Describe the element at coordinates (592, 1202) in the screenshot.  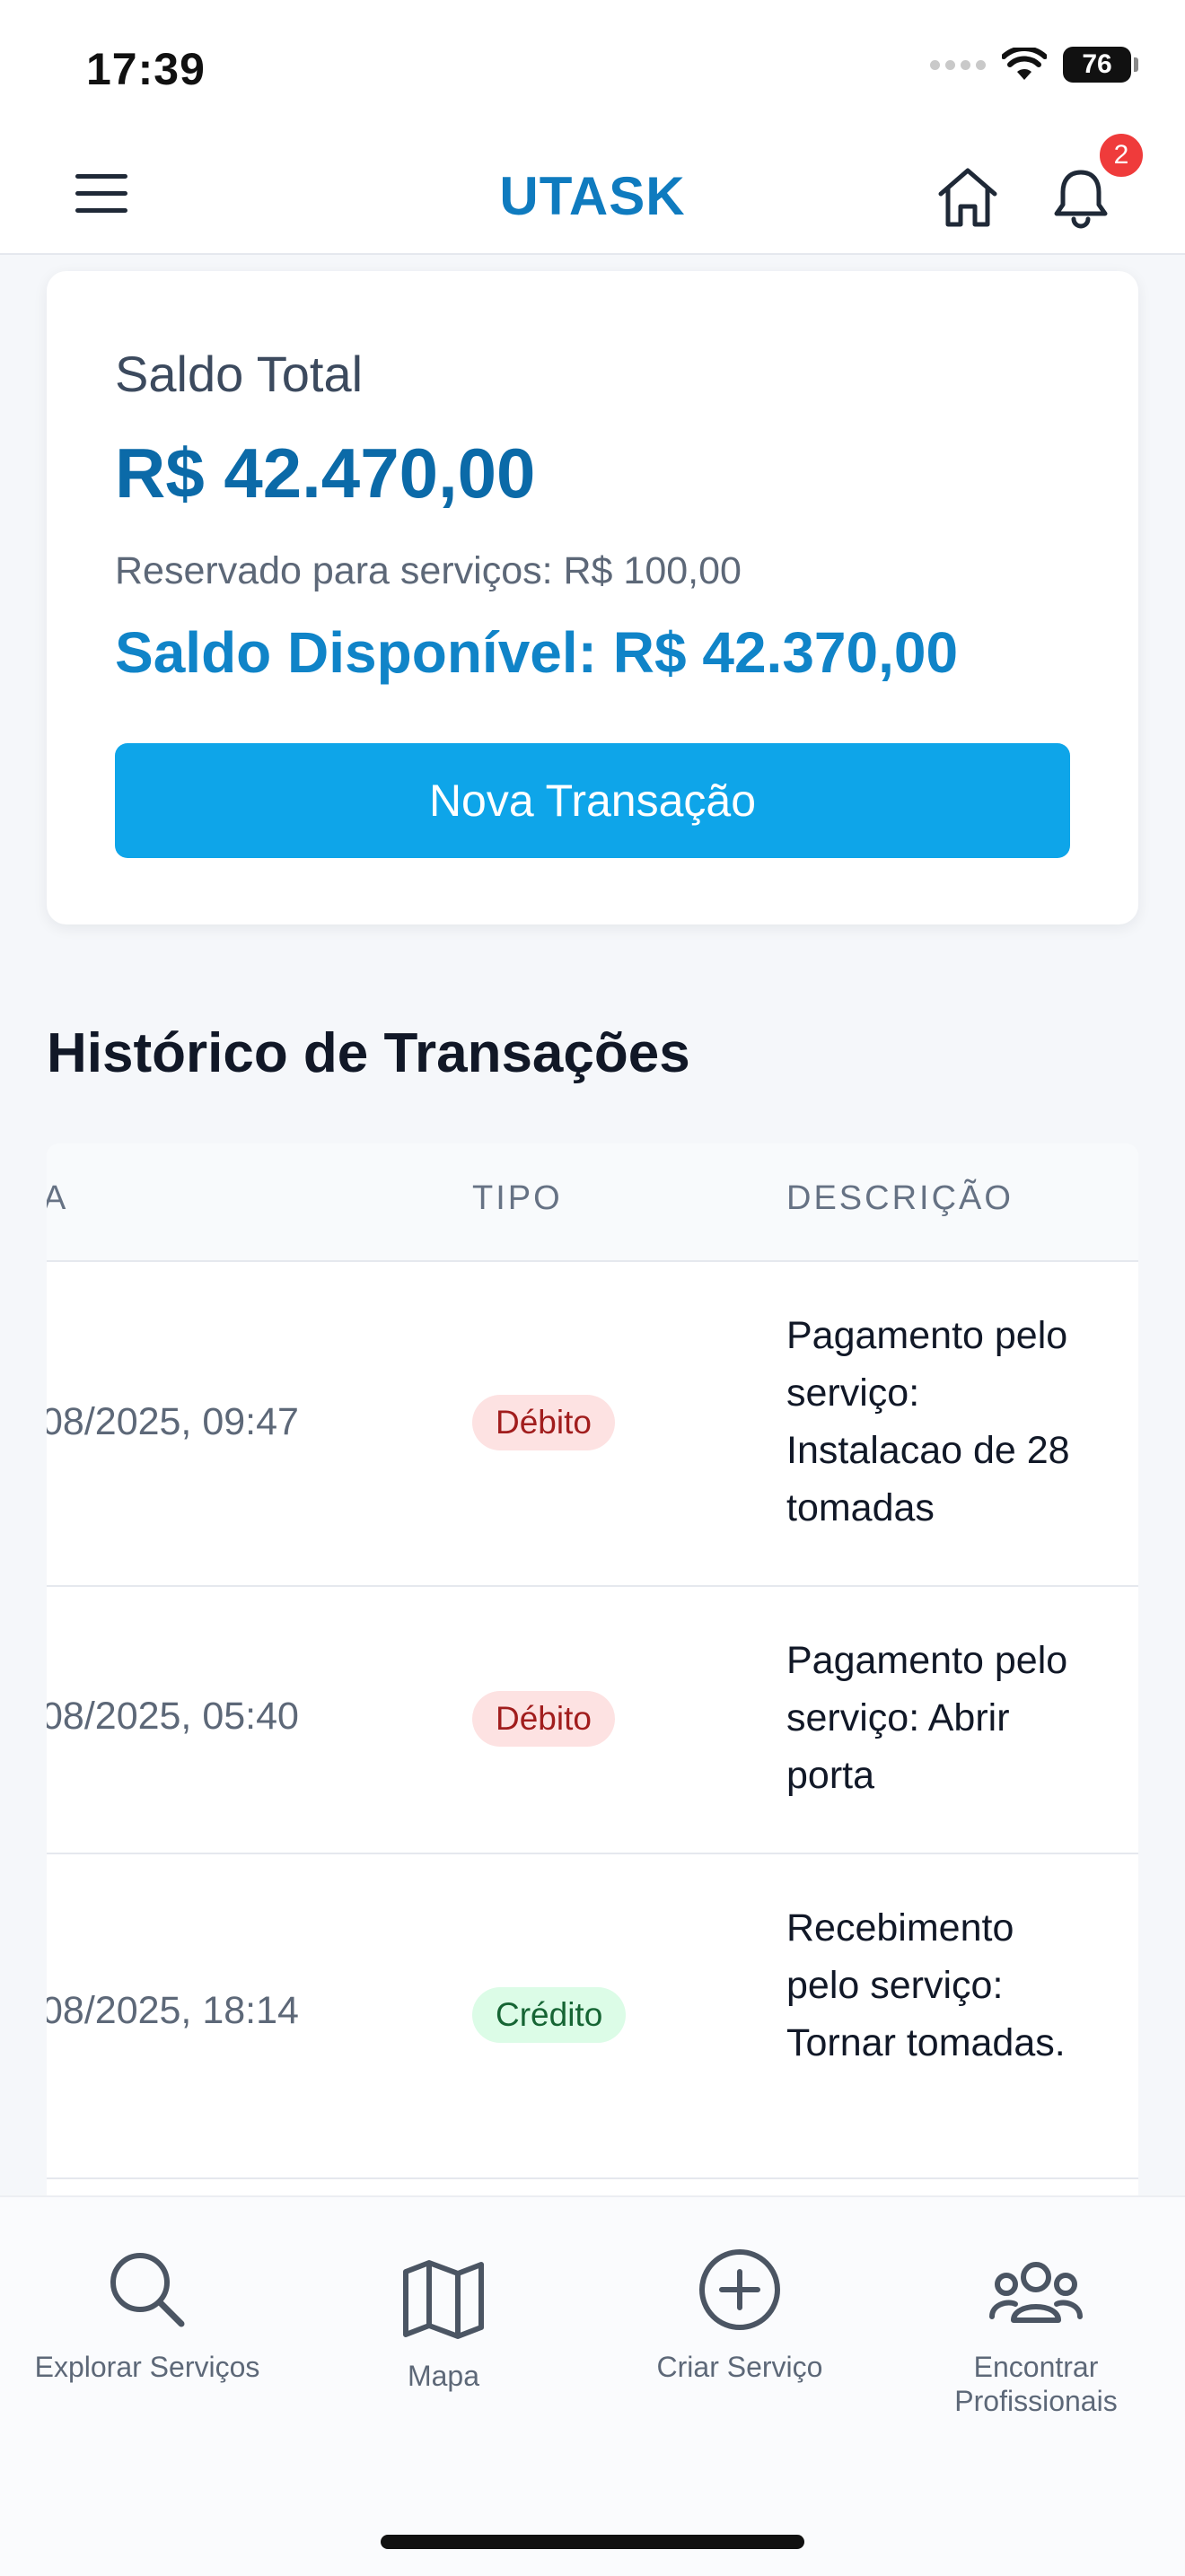
I see `table-header: A TIPO DESCRIÇÃO` at that location.